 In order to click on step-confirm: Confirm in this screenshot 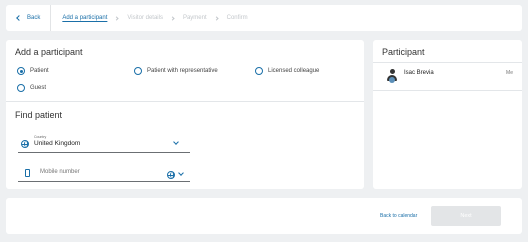, I will do `click(237, 18)`.